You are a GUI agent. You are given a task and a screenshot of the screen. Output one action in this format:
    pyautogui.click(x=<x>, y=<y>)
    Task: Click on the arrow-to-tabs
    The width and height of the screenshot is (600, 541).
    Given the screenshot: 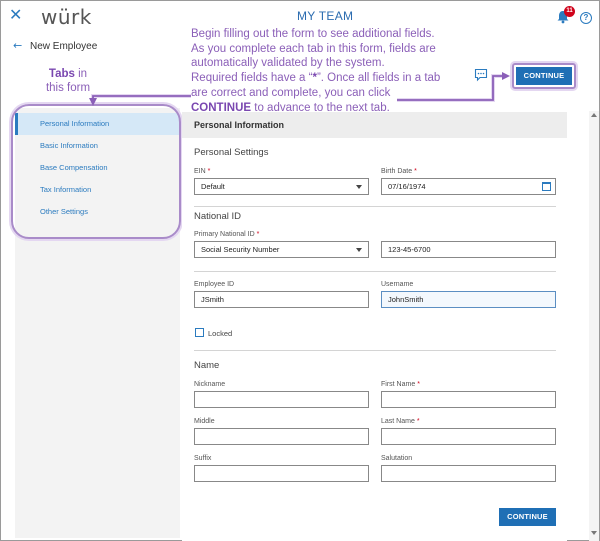 What is the action you would take?
    pyautogui.click(x=140, y=100)
    